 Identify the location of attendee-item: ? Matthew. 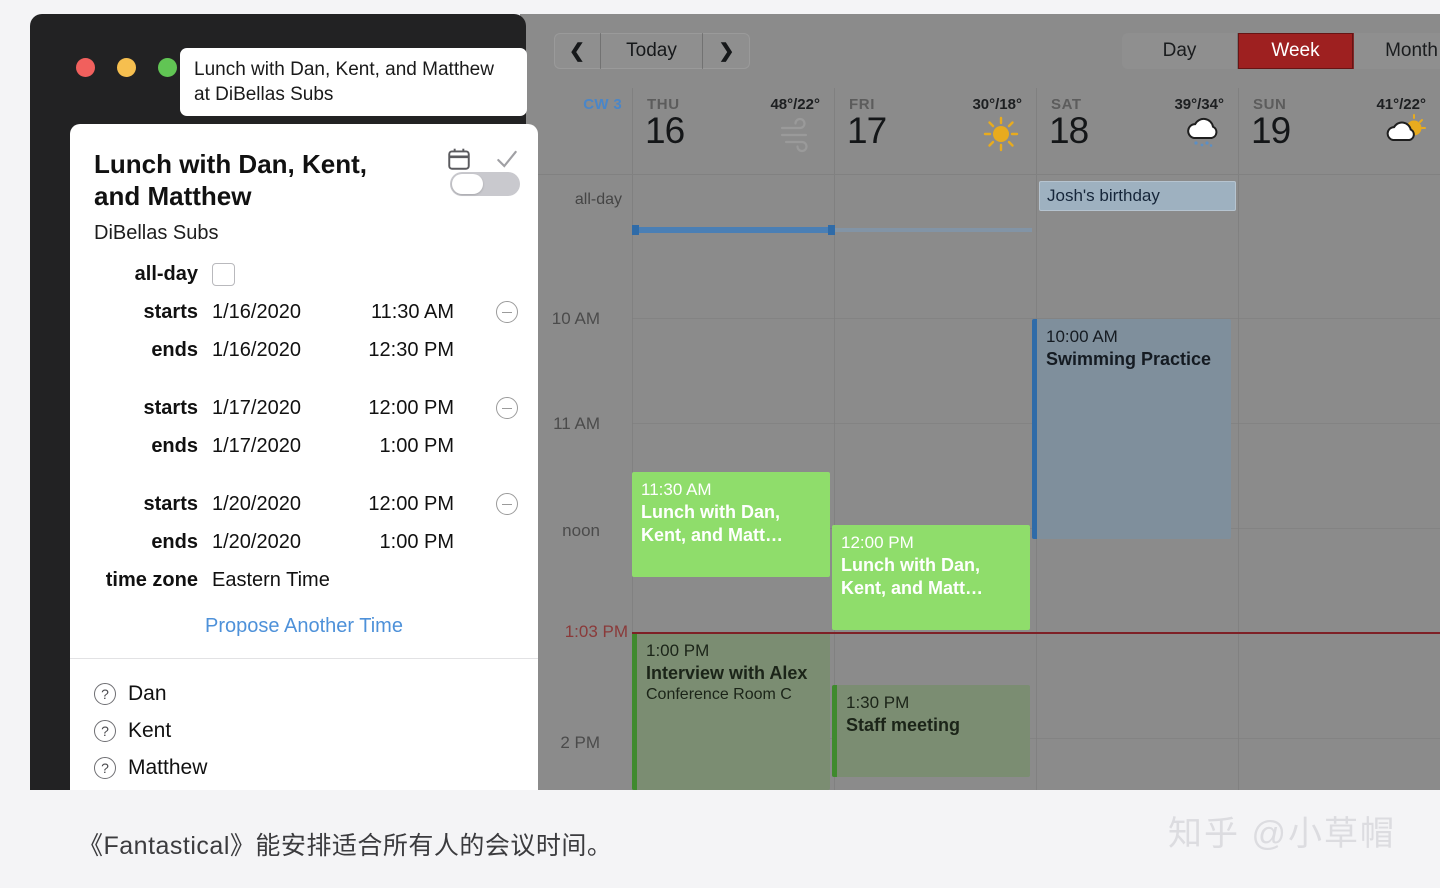
(304, 767).